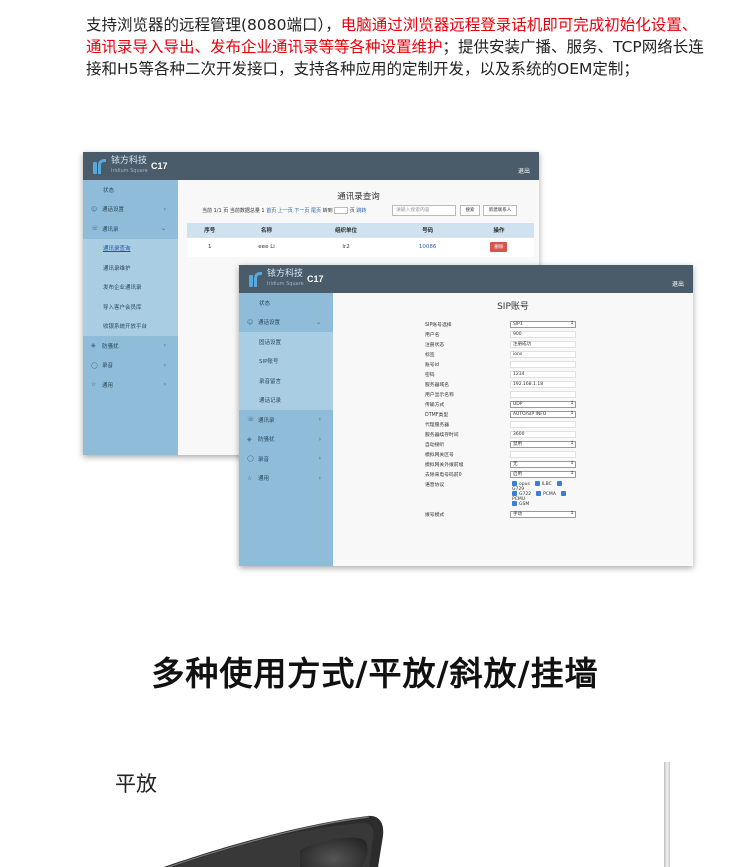 The image size is (750, 867). Describe the element at coordinates (130, 327) in the screenshot. I see `sidebar-subitem-cashier: 收银系统开放平台` at that location.